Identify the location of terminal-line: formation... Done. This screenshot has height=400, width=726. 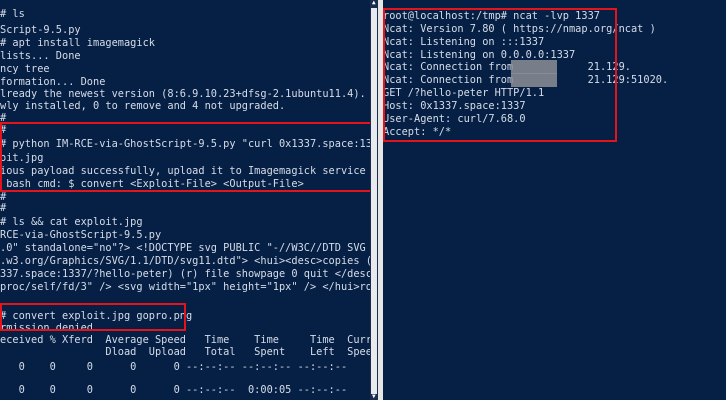
(53, 82).